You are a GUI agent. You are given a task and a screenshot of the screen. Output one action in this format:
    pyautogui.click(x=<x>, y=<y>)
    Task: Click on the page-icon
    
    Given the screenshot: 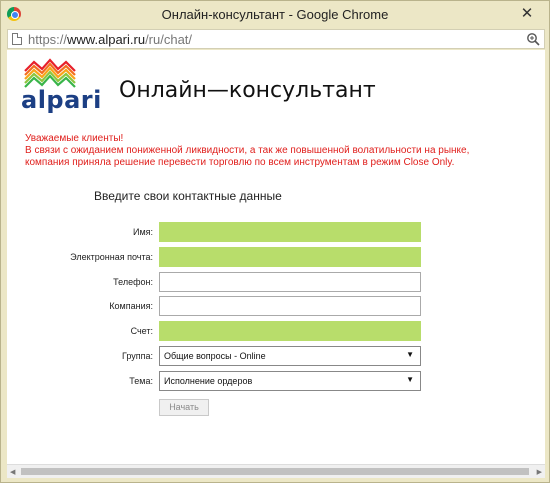 What is the action you would take?
    pyautogui.click(x=17, y=39)
    